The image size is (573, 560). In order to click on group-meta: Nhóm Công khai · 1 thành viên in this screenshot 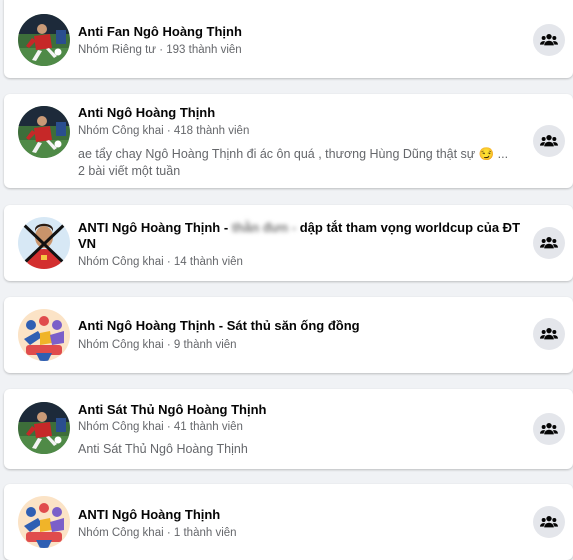, I will do `click(157, 533)`.